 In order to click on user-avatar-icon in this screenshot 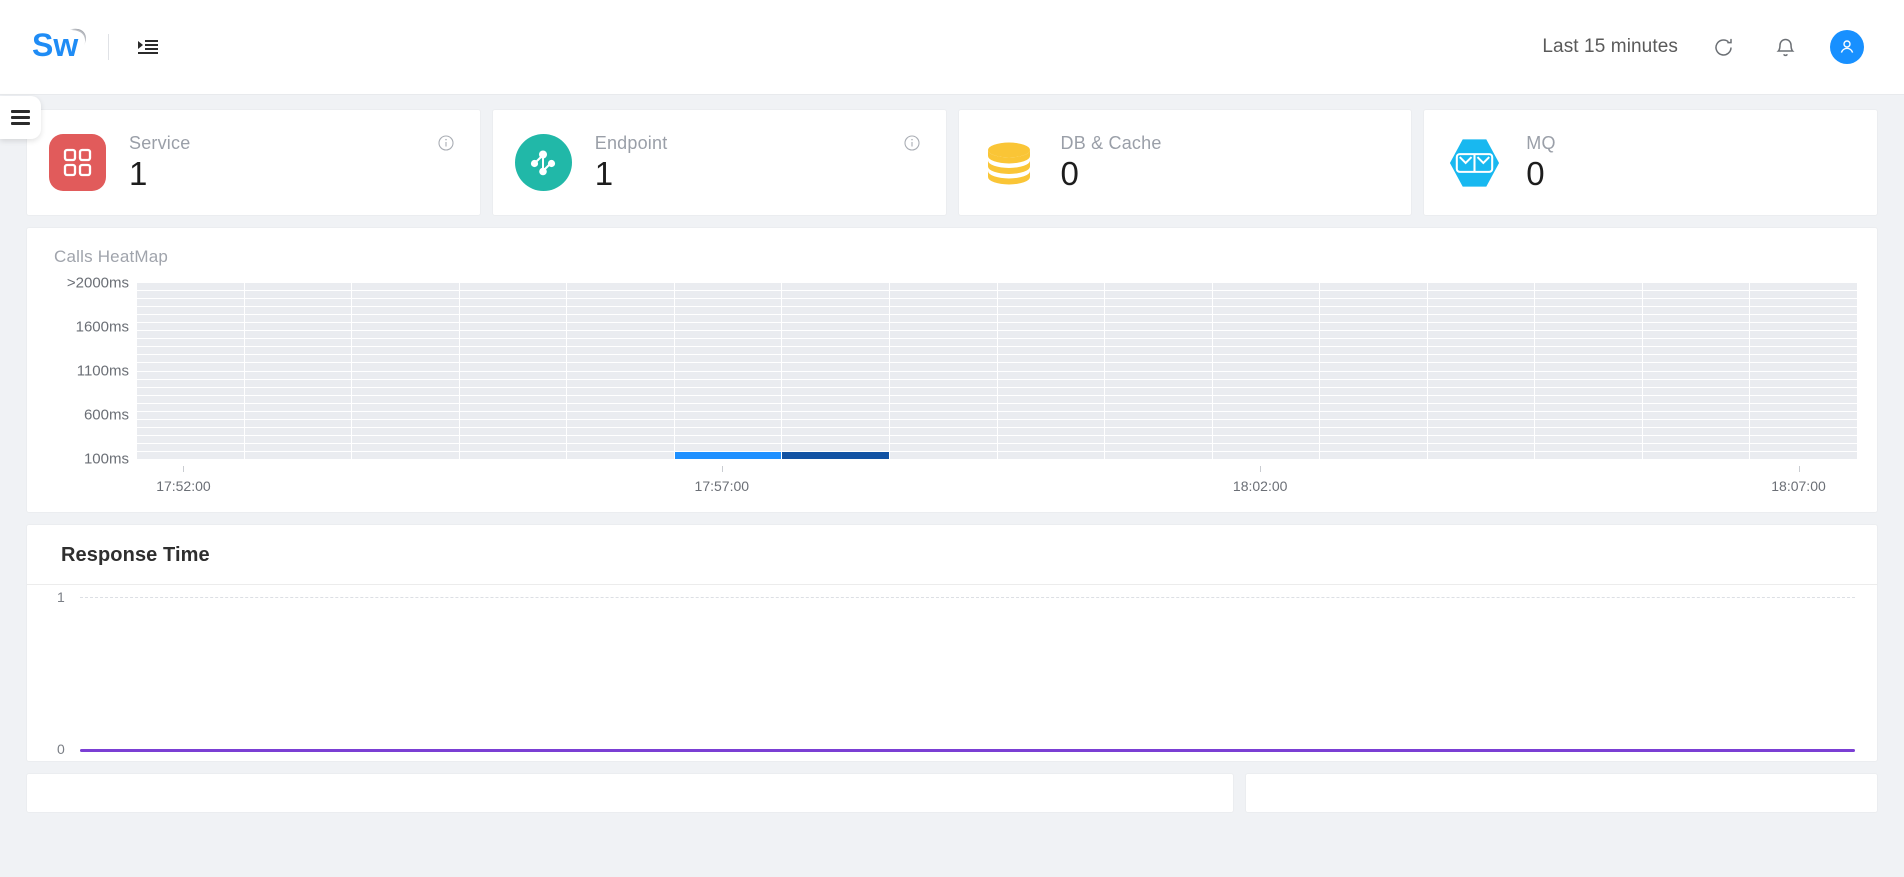, I will do `click(1847, 47)`.